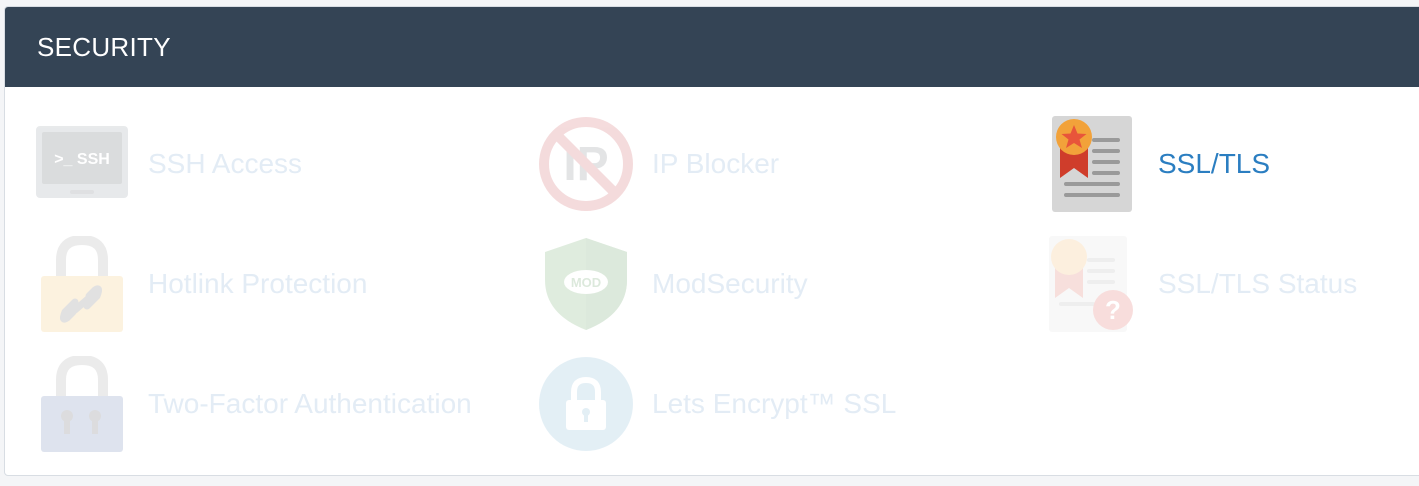  What do you see at coordinates (1157, 164) in the screenshot?
I see `ssl-tls-link: SSL/TLS` at bounding box center [1157, 164].